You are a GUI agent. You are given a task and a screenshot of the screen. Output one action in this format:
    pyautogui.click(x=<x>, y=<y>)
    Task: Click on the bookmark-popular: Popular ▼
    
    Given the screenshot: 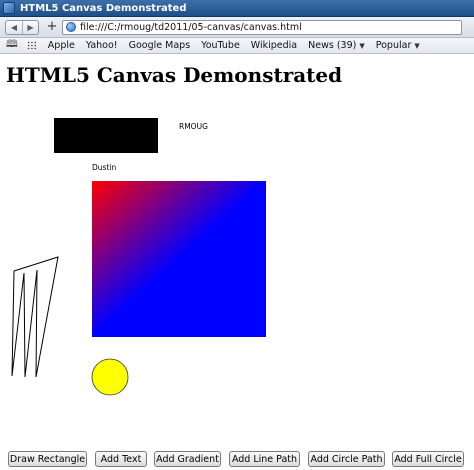 What is the action you would take?
    pyautogui.click(x=398, y=45)
    